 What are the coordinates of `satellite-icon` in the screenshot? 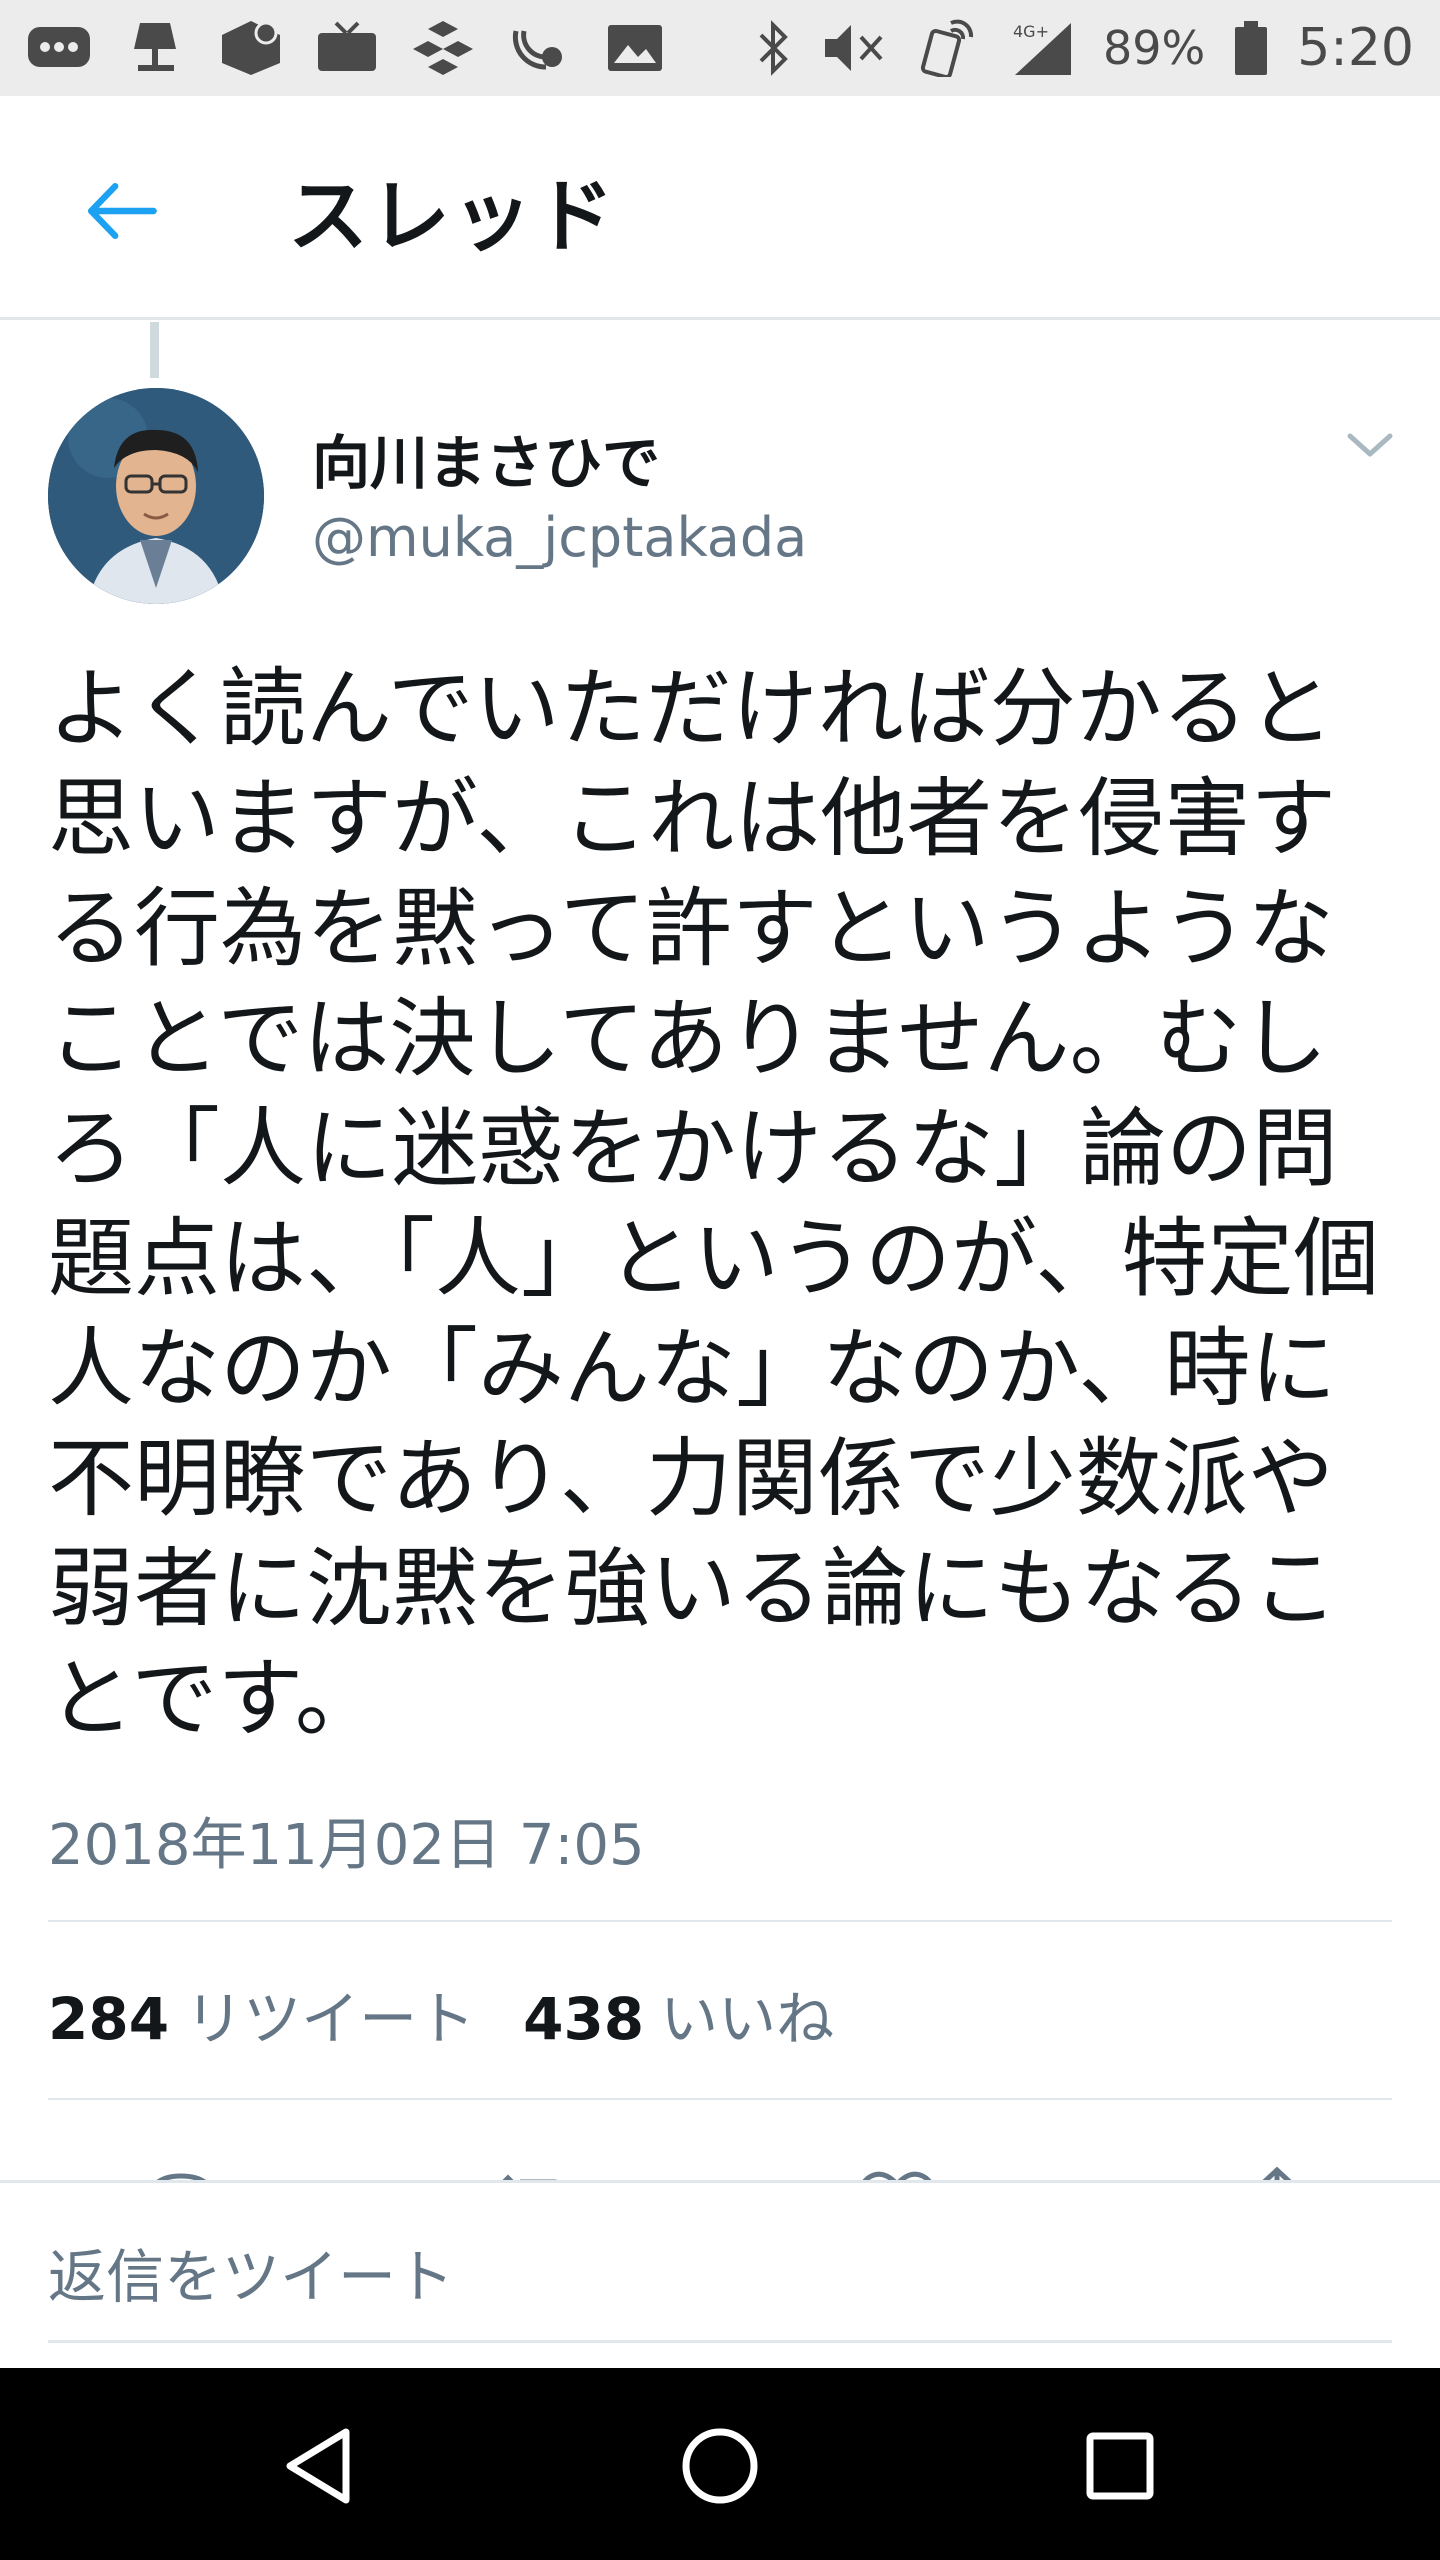 It's located at (539, 48).